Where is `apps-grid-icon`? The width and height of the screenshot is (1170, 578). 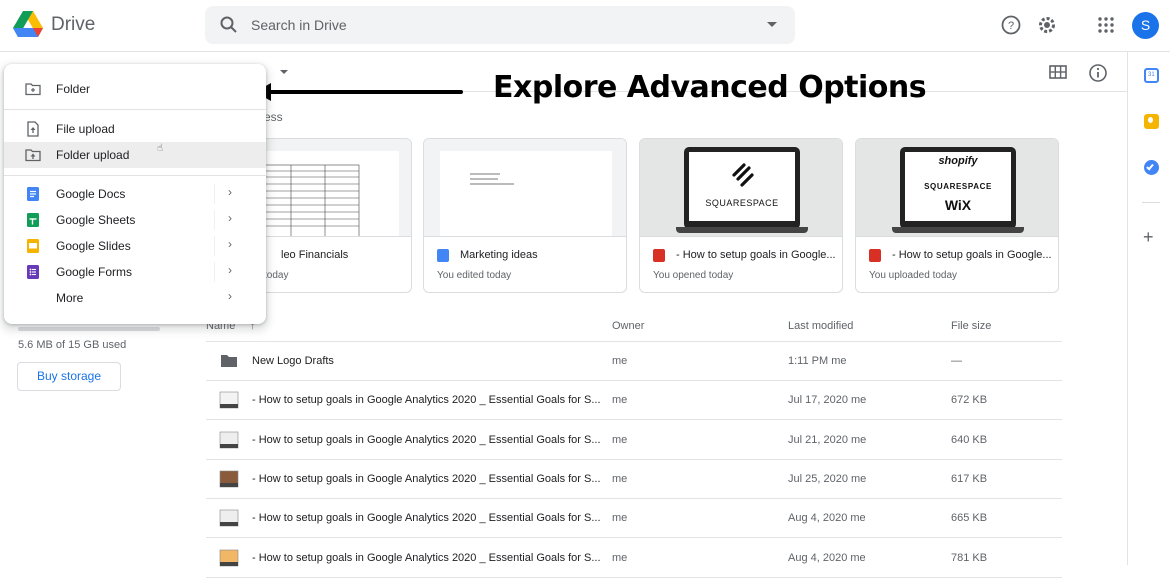 apps-grid-icon is located at coordinates (1106, 25).